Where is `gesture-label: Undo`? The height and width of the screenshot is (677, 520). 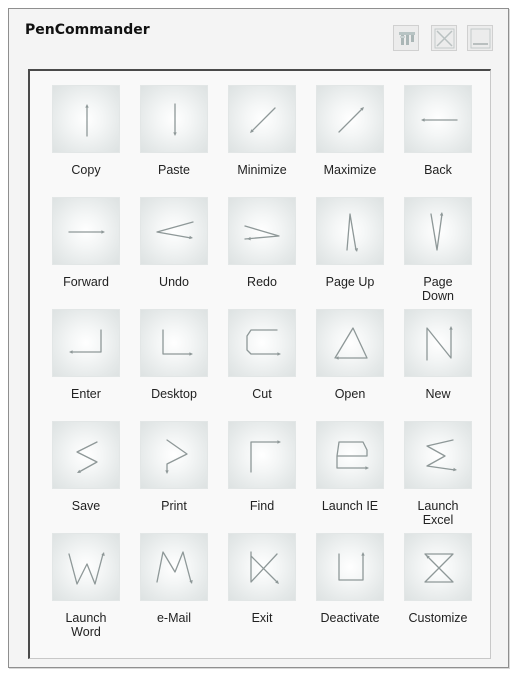
gesture-label: Undo is located at coordinates (174, 282).